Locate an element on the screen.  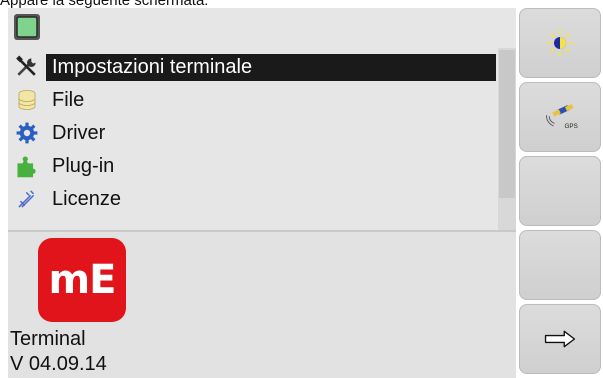
menu-item-impostazioni-terminale: Impostazioni terminale is located at coordinates (254, 67).